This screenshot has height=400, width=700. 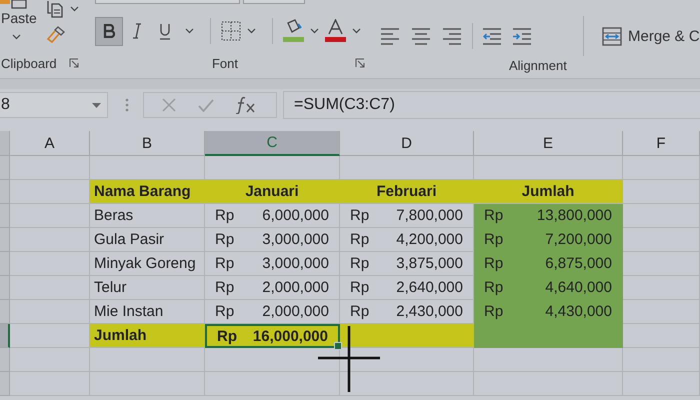 What do you see at coordinates (54, 105) in the screenshot?
I see `name-box: 8` at bounding box center [54, 105].